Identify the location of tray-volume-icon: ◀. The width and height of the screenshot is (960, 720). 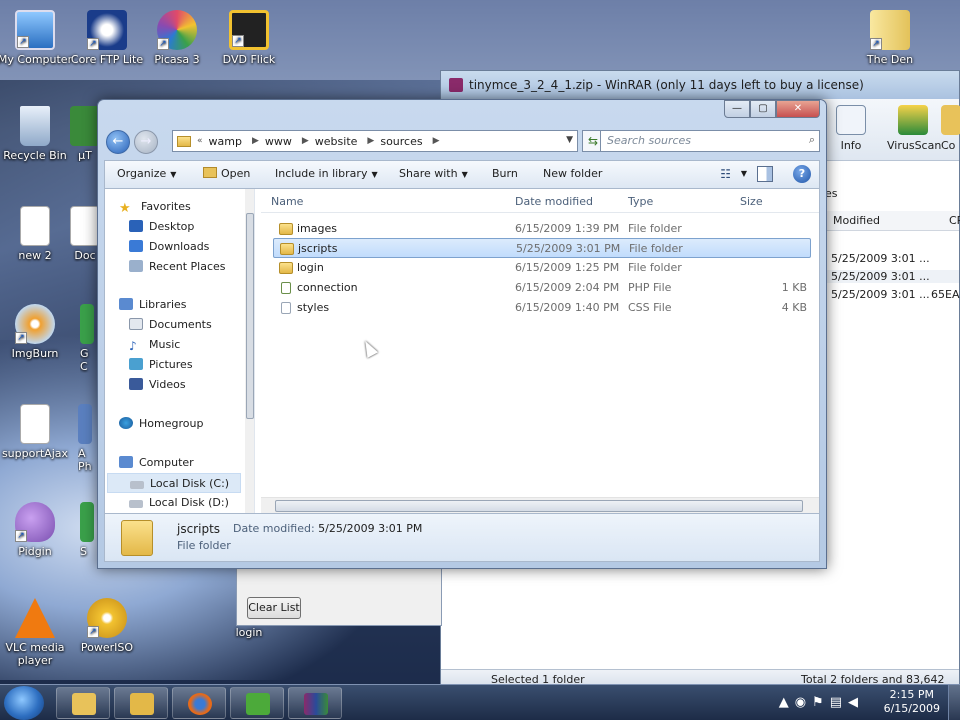
(856, 702).